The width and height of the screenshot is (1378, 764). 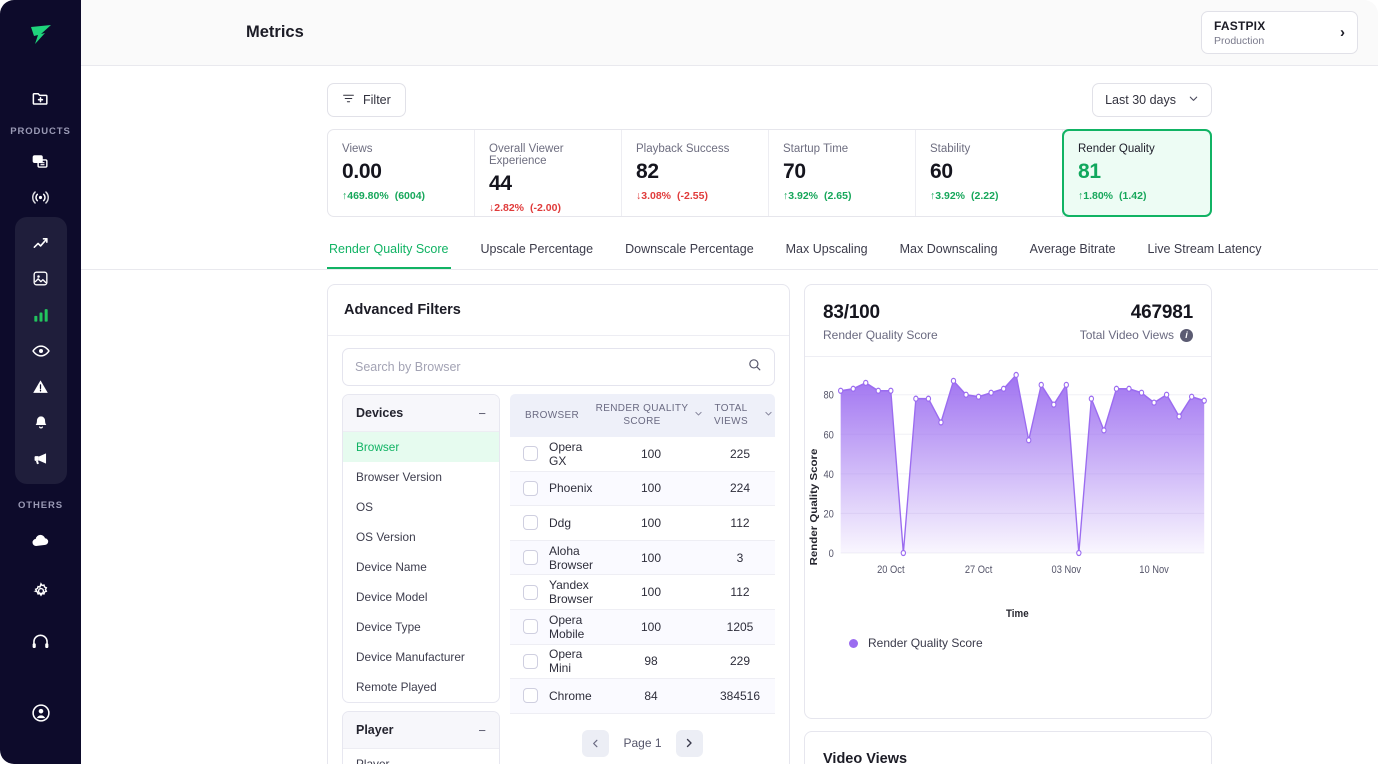 What do you see at coordinates (827, 249) in the screenshot?
I see `tab-max-upscaling: Max Upscaling` at bounding box center [827, 249].